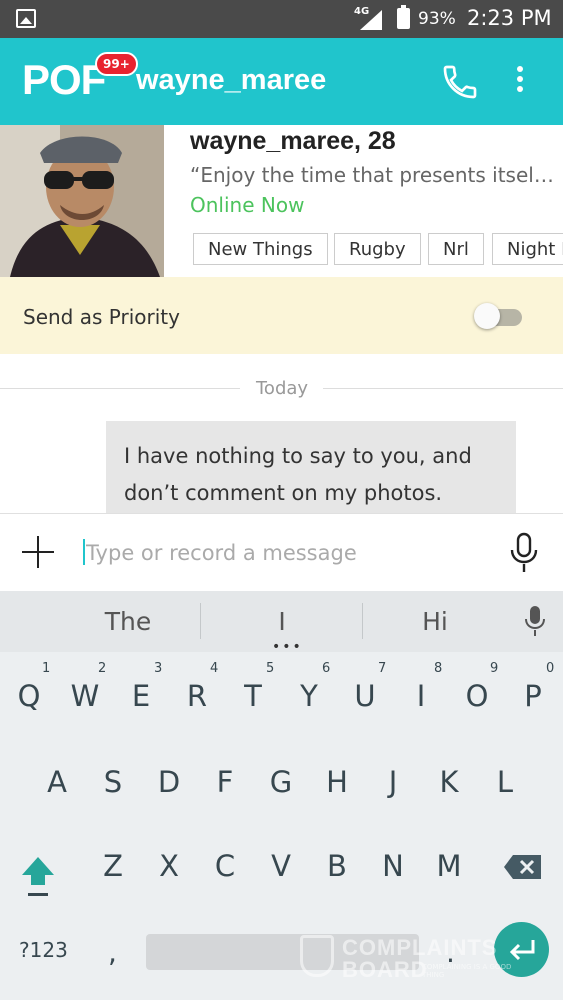  I want to click on suggestion-bar: The I ••• Hi, so click(281, 623).